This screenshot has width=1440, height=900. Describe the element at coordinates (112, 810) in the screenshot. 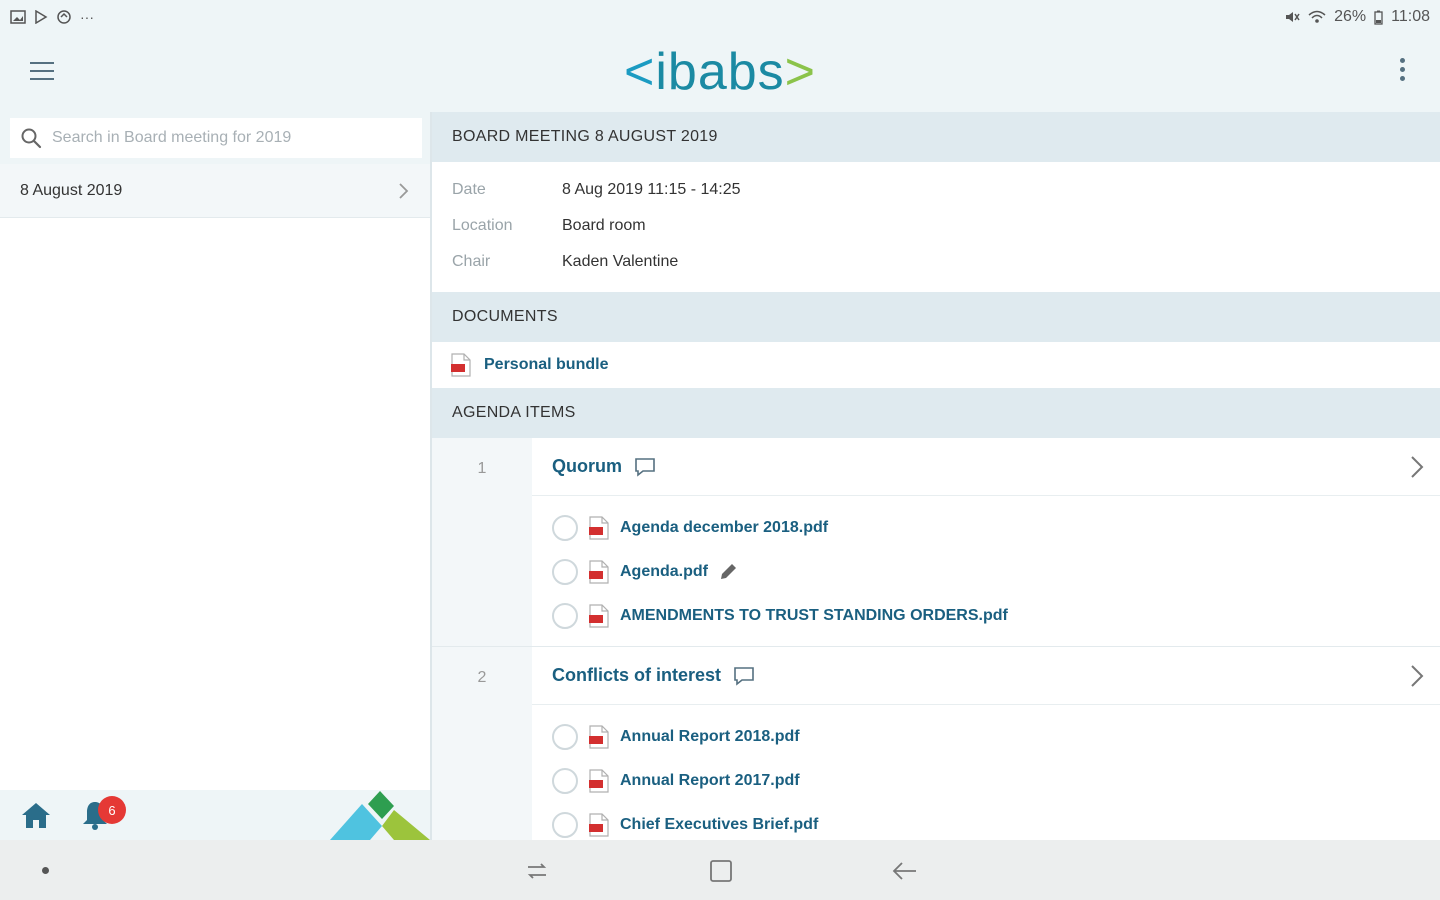

I see `notification-badge: 6` at that location.